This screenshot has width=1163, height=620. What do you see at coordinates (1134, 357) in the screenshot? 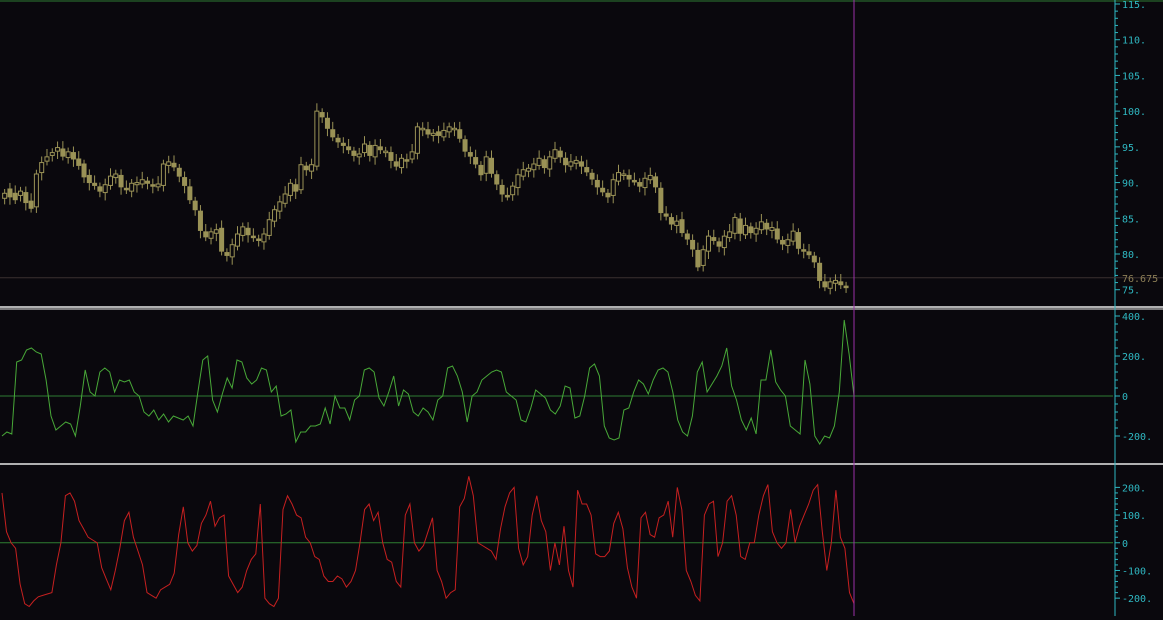
I see `y-tick-label: 200.` at bounding box center [1134, 357].